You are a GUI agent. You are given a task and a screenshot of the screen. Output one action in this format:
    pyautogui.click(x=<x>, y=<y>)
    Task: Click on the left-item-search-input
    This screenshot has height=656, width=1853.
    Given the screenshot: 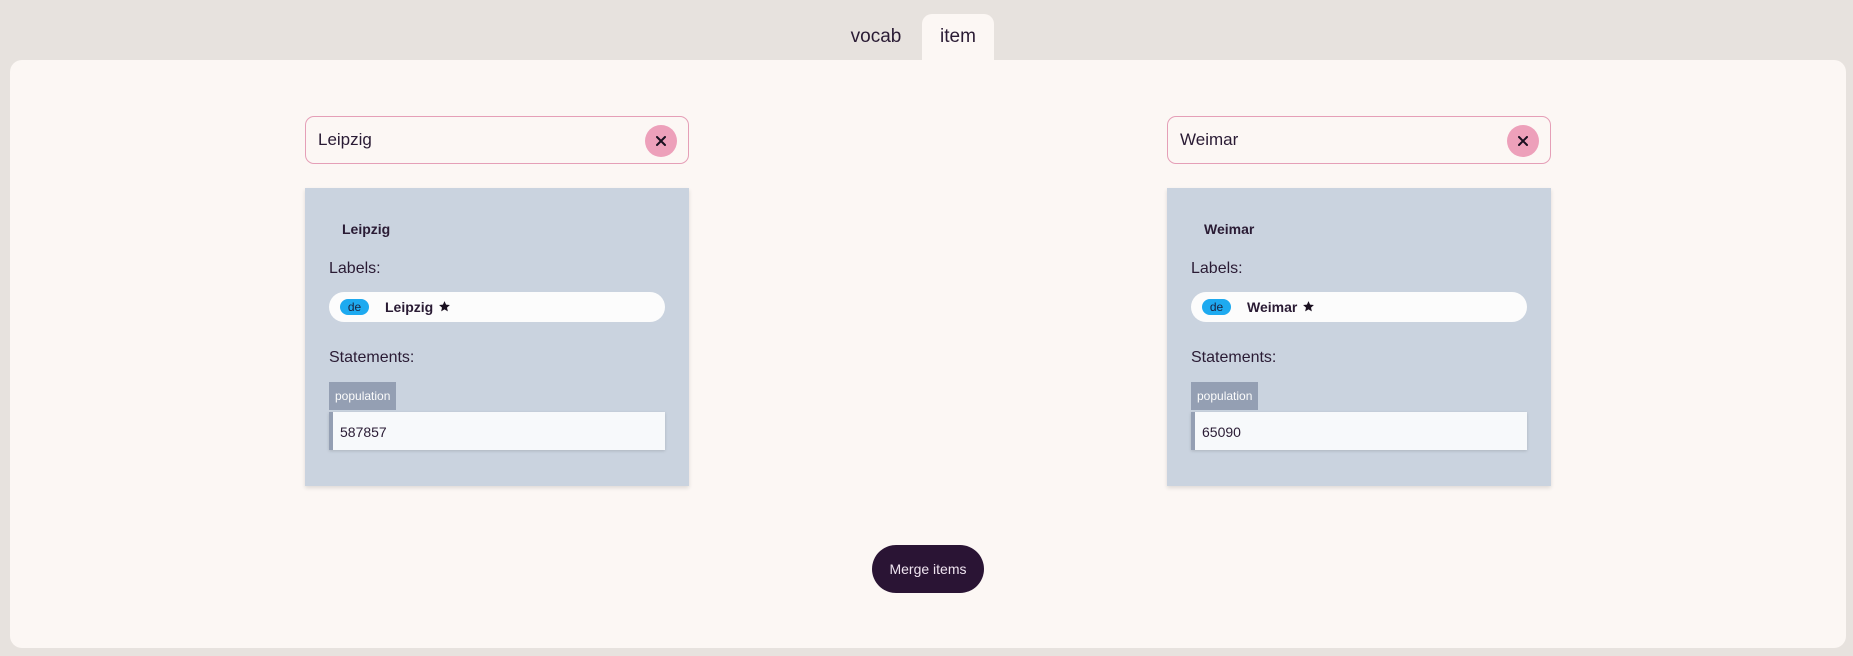 What is the action you would take?
    pyautogui.click(x=478, y=140)
    